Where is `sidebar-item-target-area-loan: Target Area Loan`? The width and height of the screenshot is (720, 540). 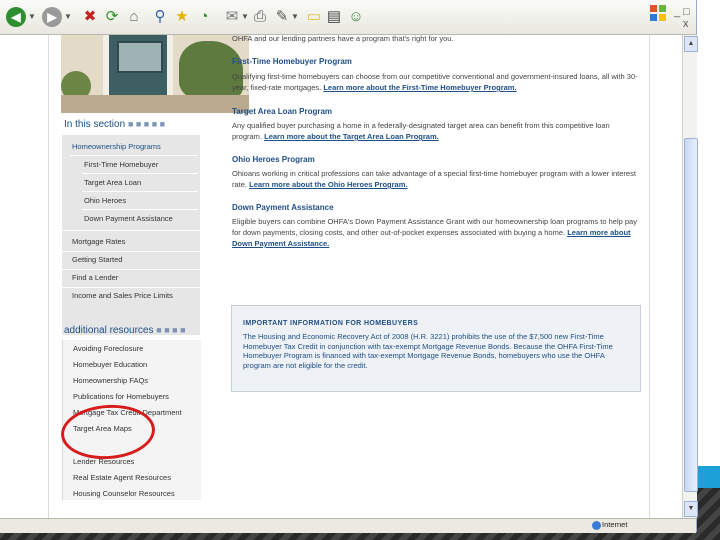 sidebar-item-target-area-loan: Target Area Loan is located at coordinates (112, 182).